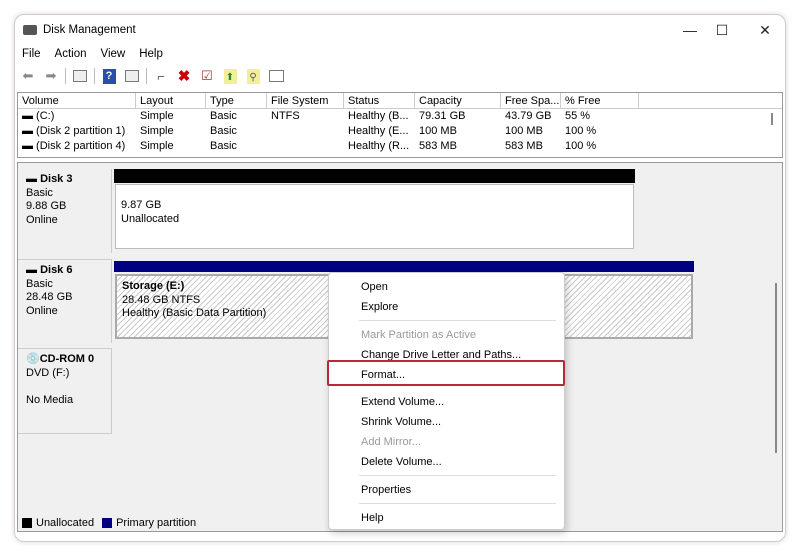 The image size is (800, 555). Describe the element at coordinates (690, 30) in the screenshot. I see `minimize-button: —` at that location.